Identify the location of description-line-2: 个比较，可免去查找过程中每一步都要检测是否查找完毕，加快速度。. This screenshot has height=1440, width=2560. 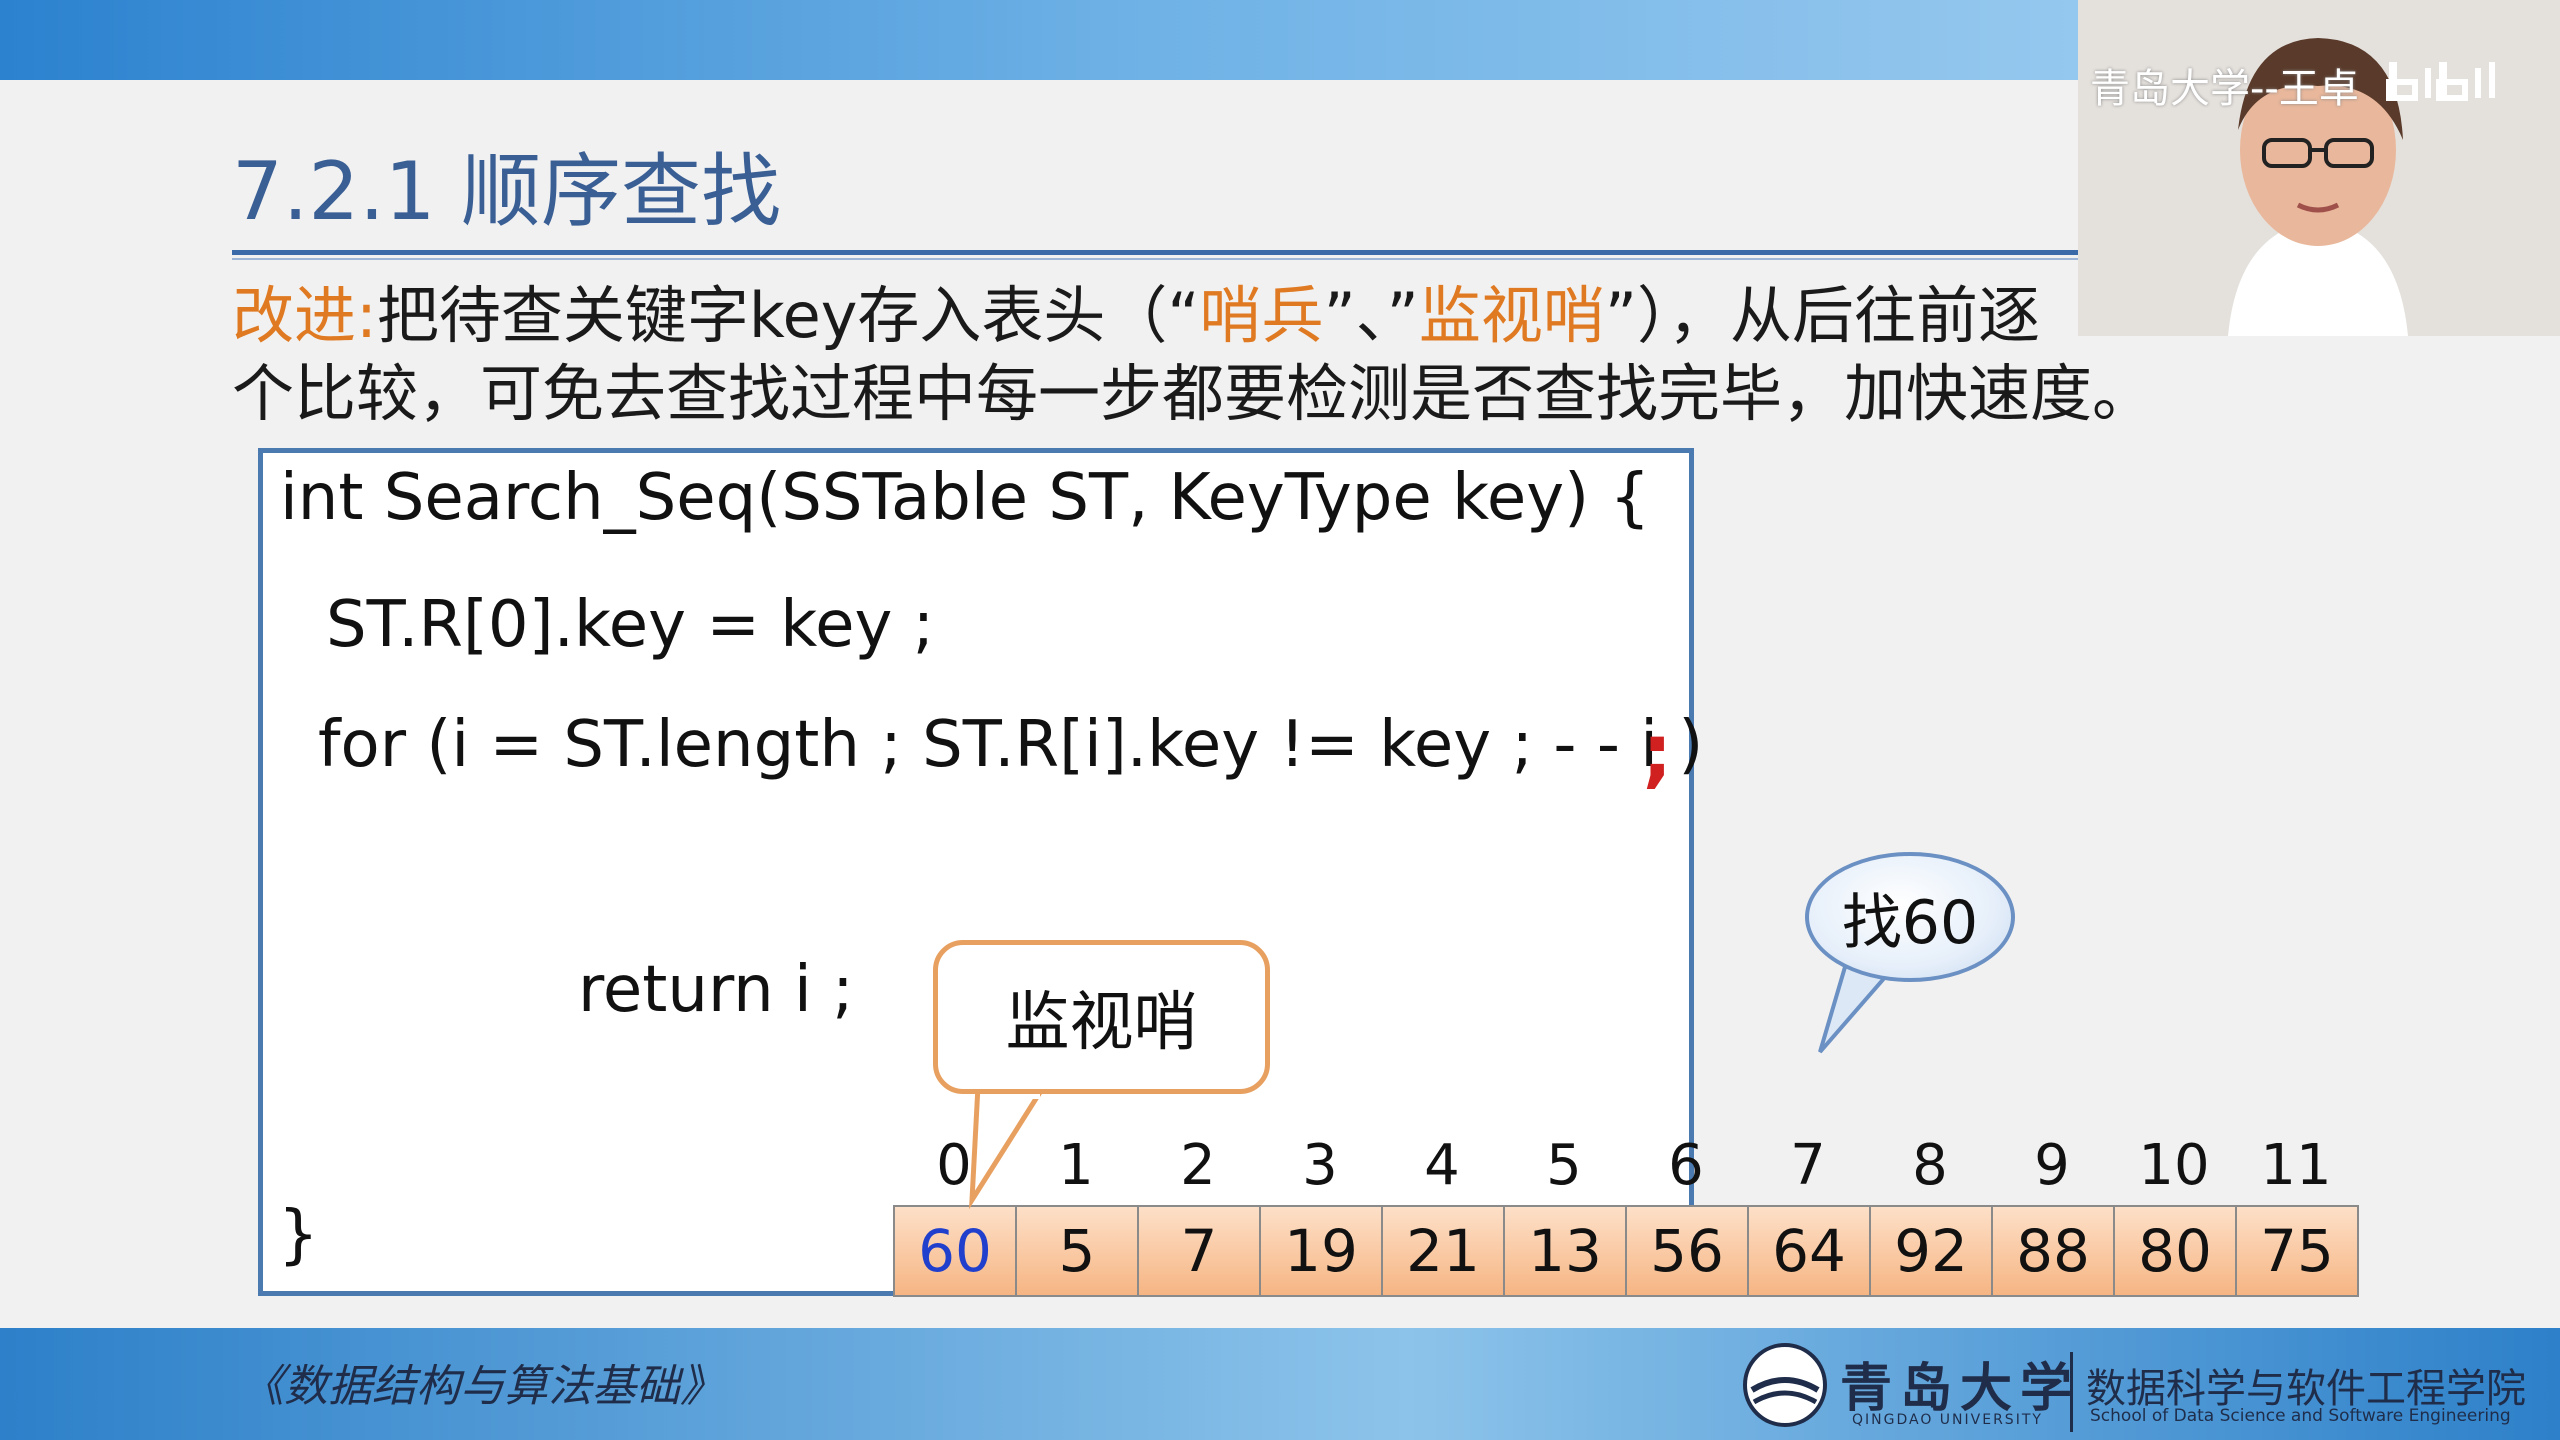
(1193, 393).